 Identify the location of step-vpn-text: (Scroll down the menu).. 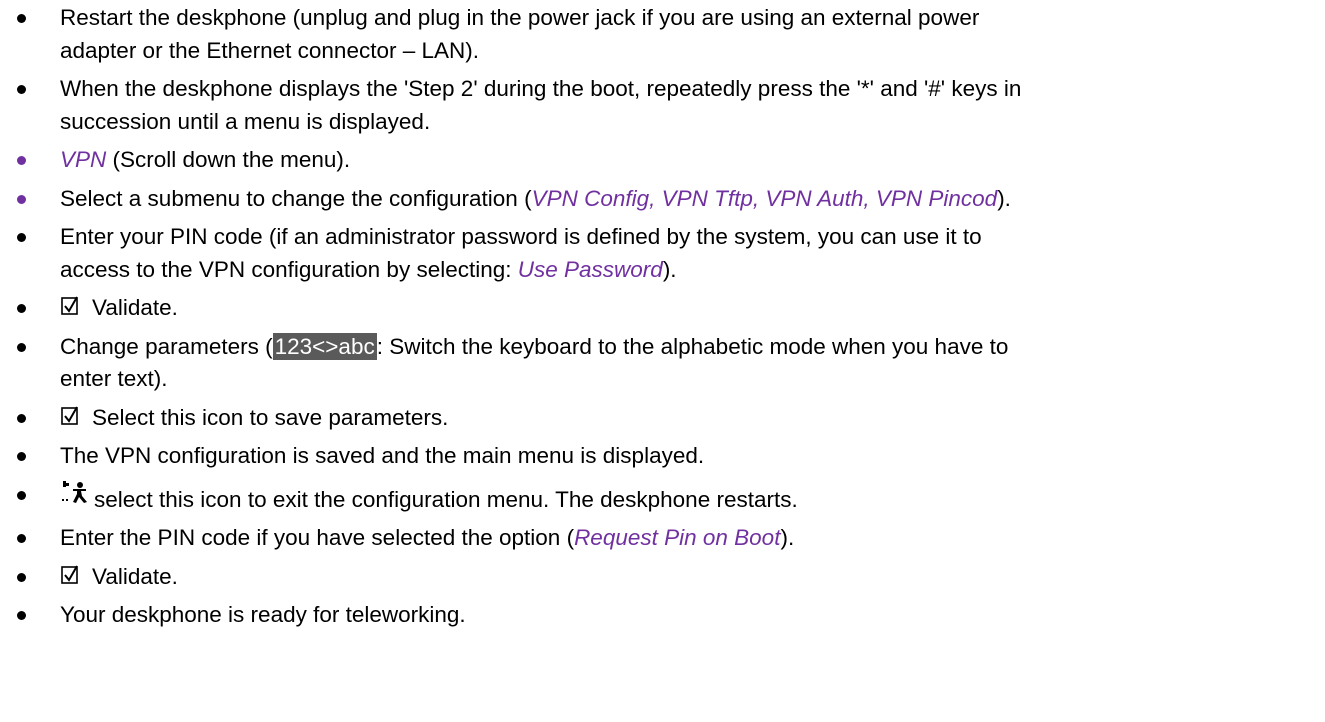
(228, 159).